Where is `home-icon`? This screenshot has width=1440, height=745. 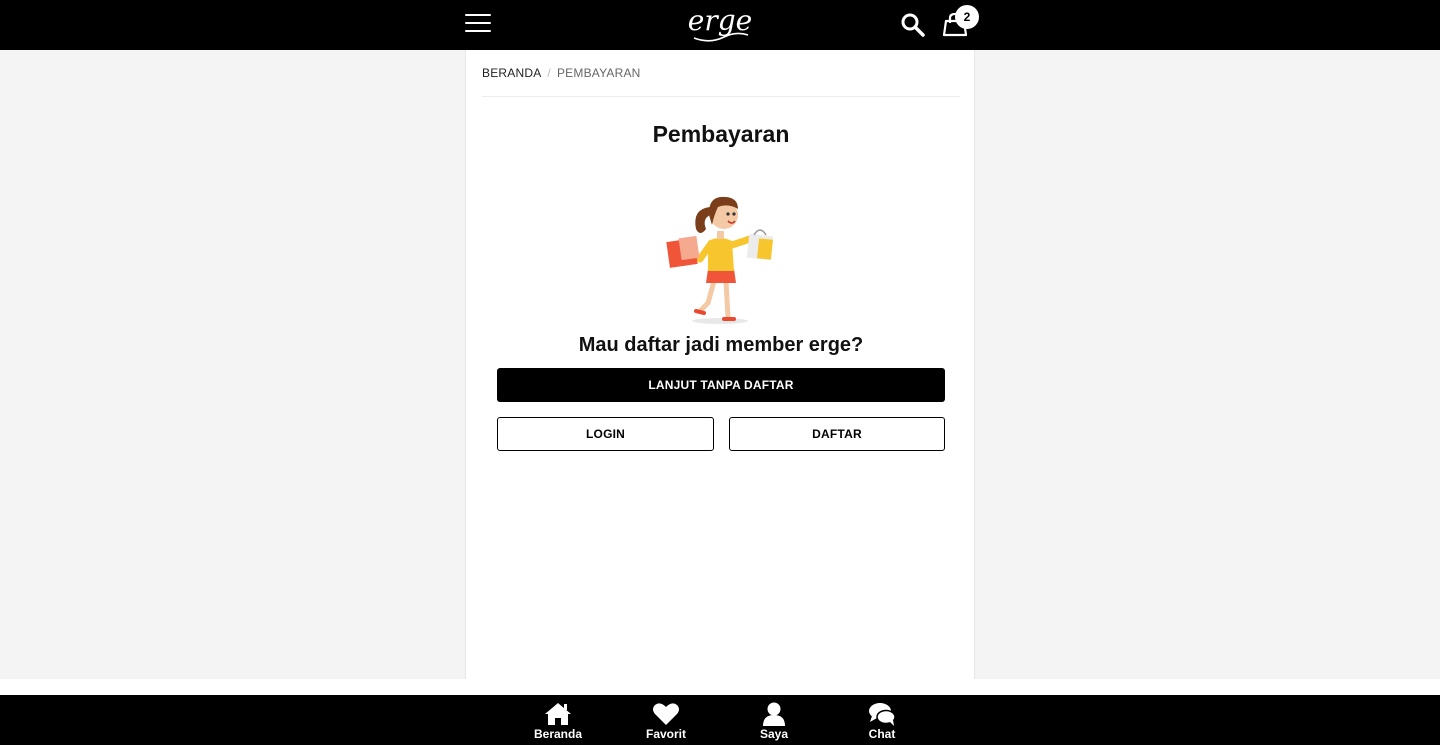
home-icon is located at coordinates (558, 714).